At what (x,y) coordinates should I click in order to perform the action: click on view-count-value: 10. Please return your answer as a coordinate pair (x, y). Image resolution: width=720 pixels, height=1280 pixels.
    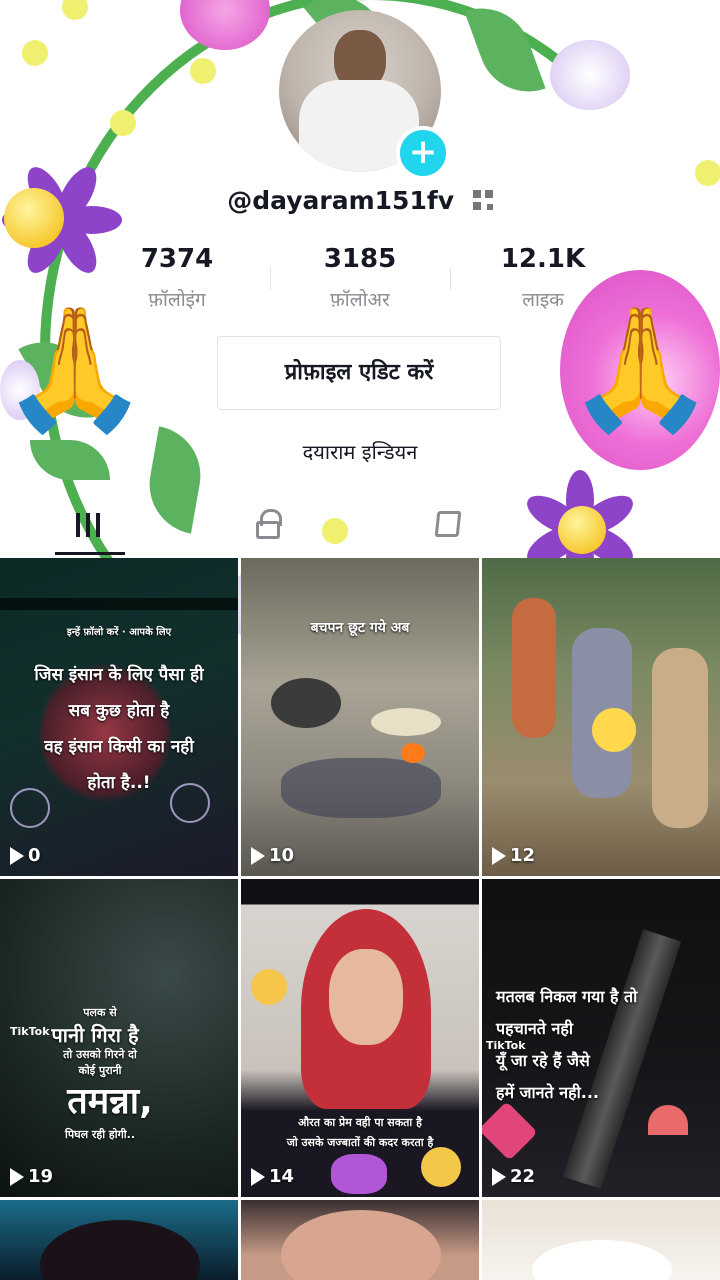
    Looking at the image, I should click on (282, 855).